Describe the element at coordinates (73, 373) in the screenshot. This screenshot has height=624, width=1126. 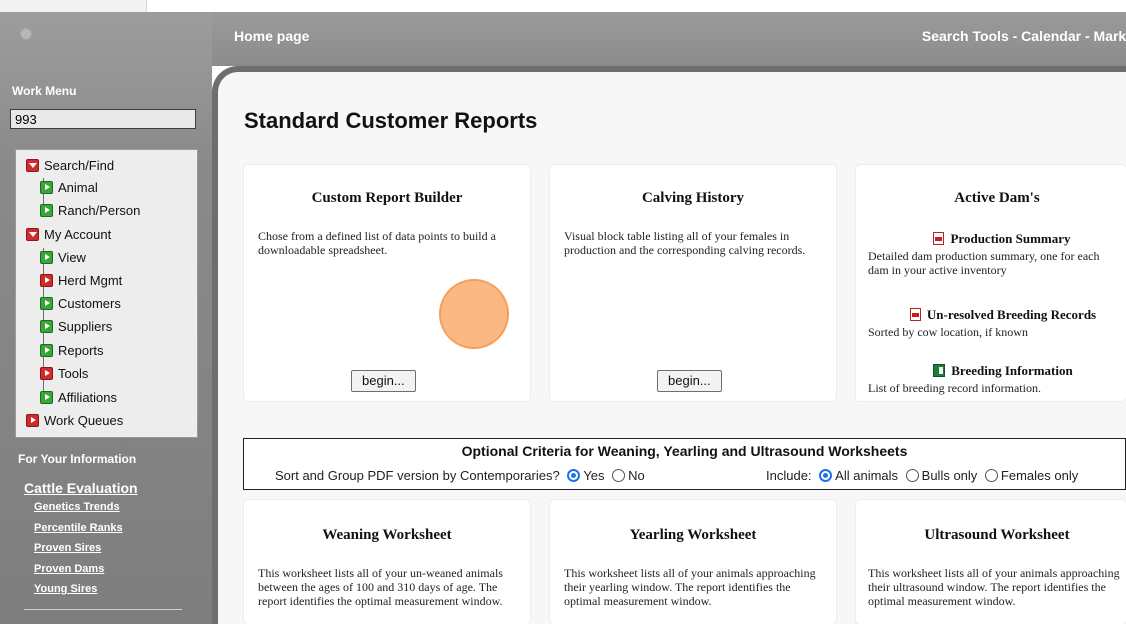
I see `menu-item-label: Tools` at that location.